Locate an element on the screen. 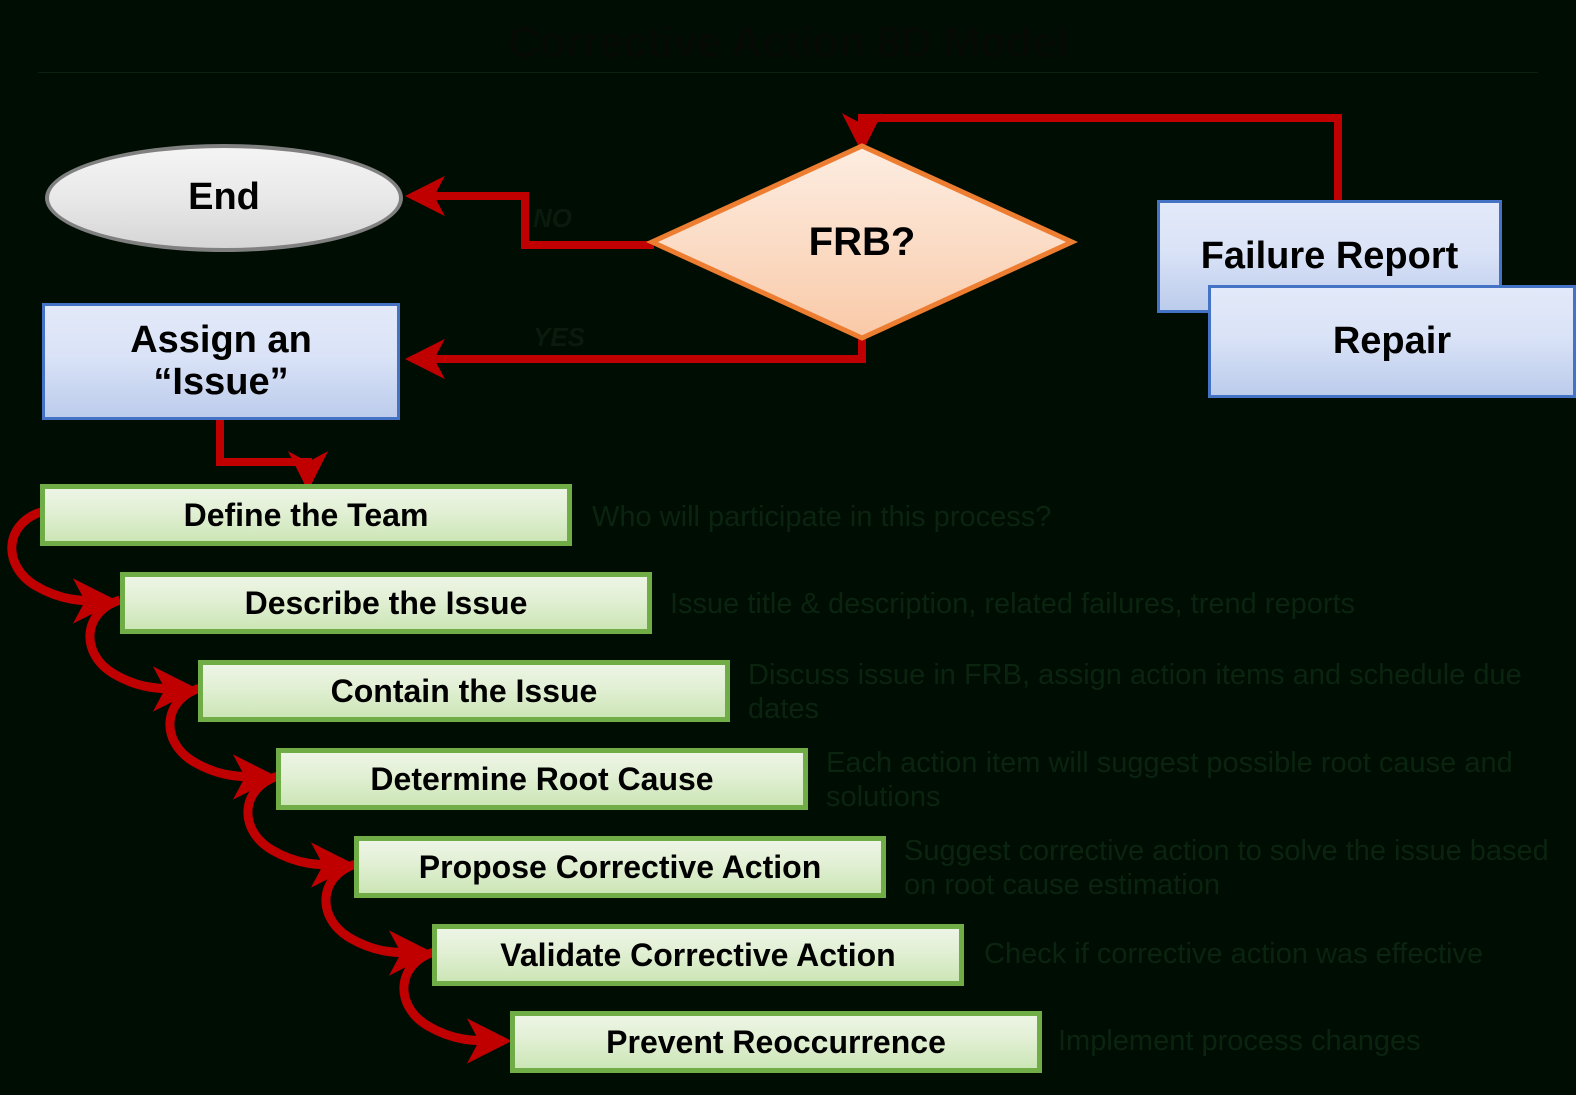  step-note-7: Implement process changes is located at coordinates (1239, 1041).